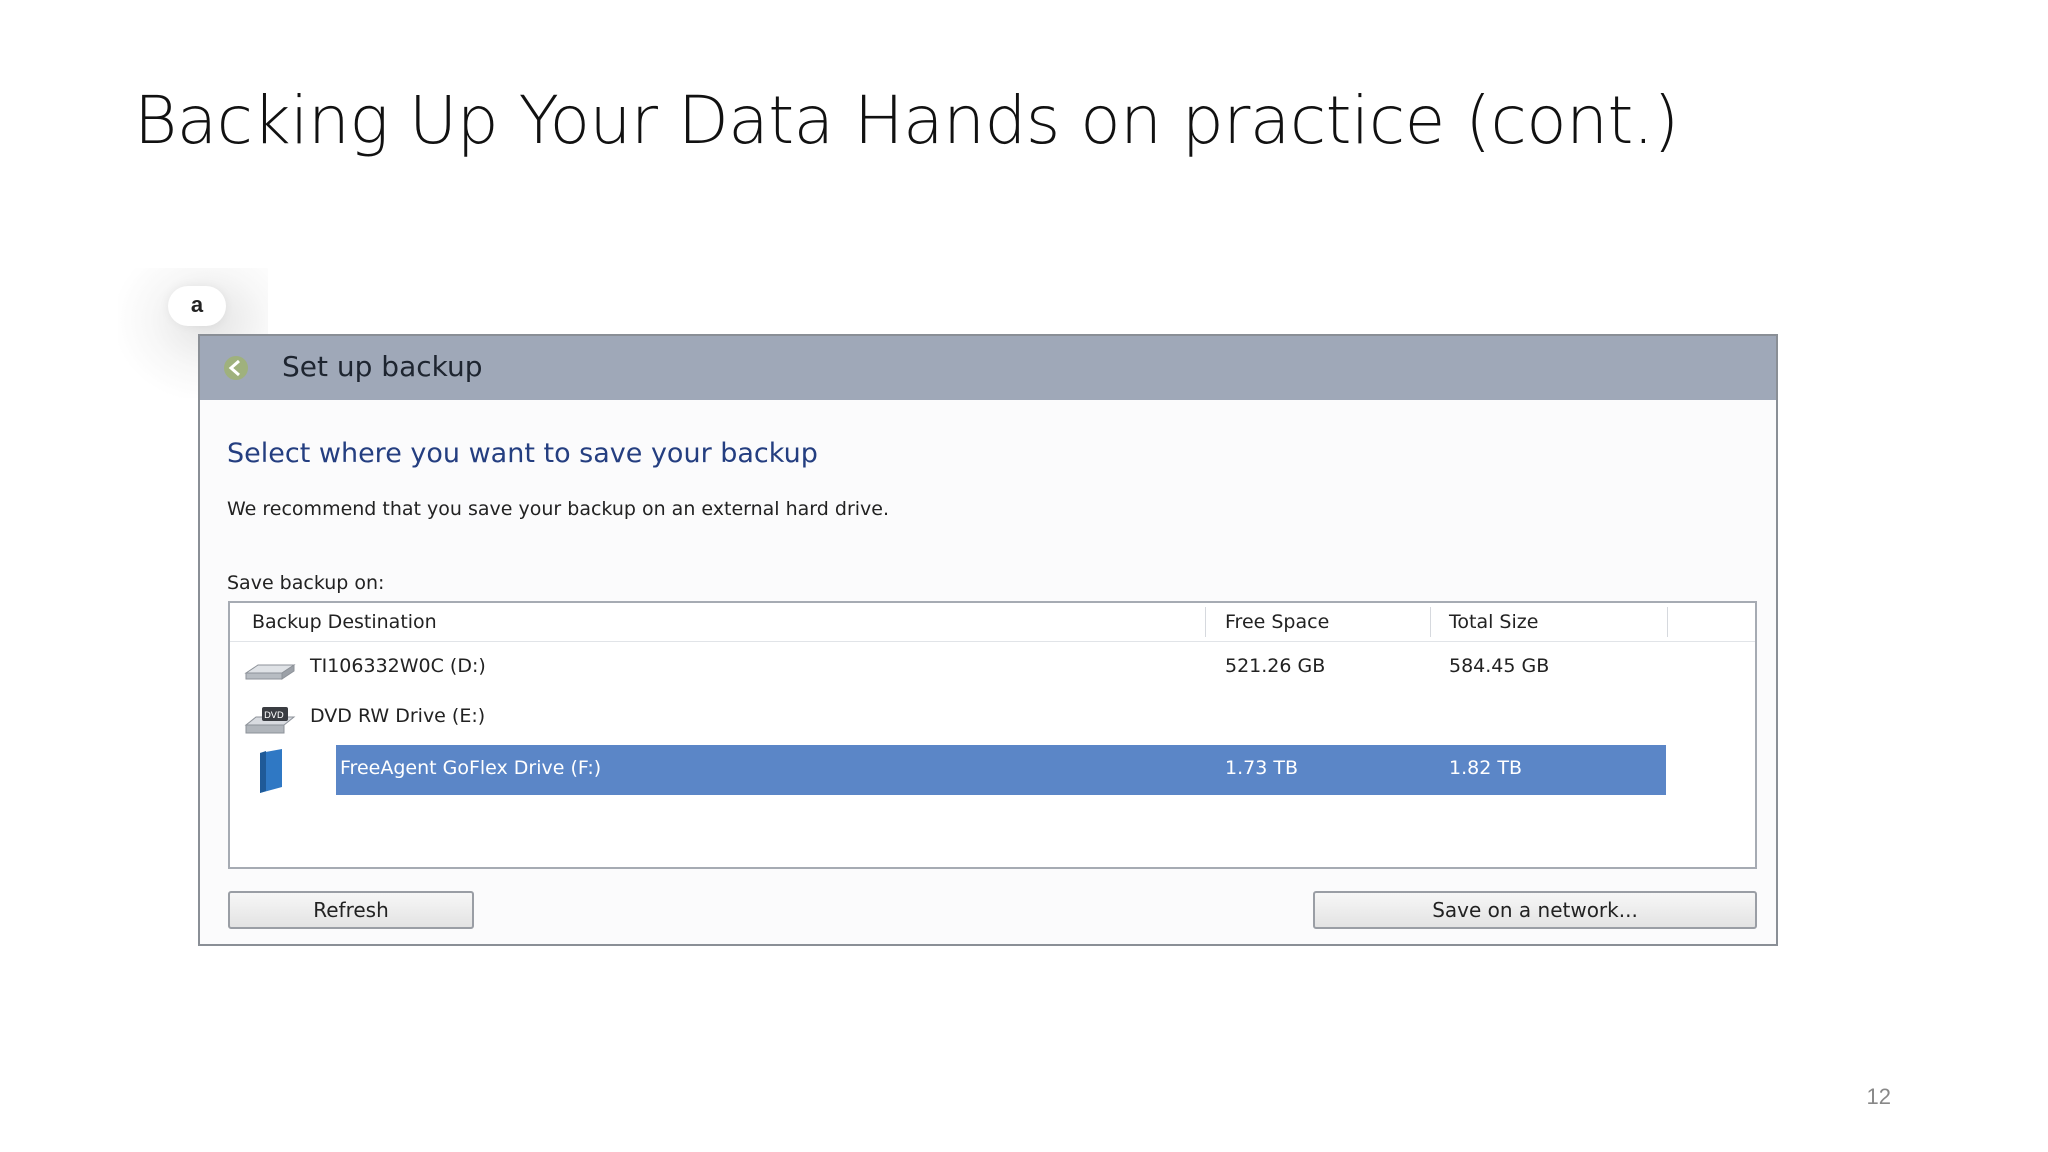  I want to click on list-header: Backup Destination Free Space Total Size, so click(992, 622).